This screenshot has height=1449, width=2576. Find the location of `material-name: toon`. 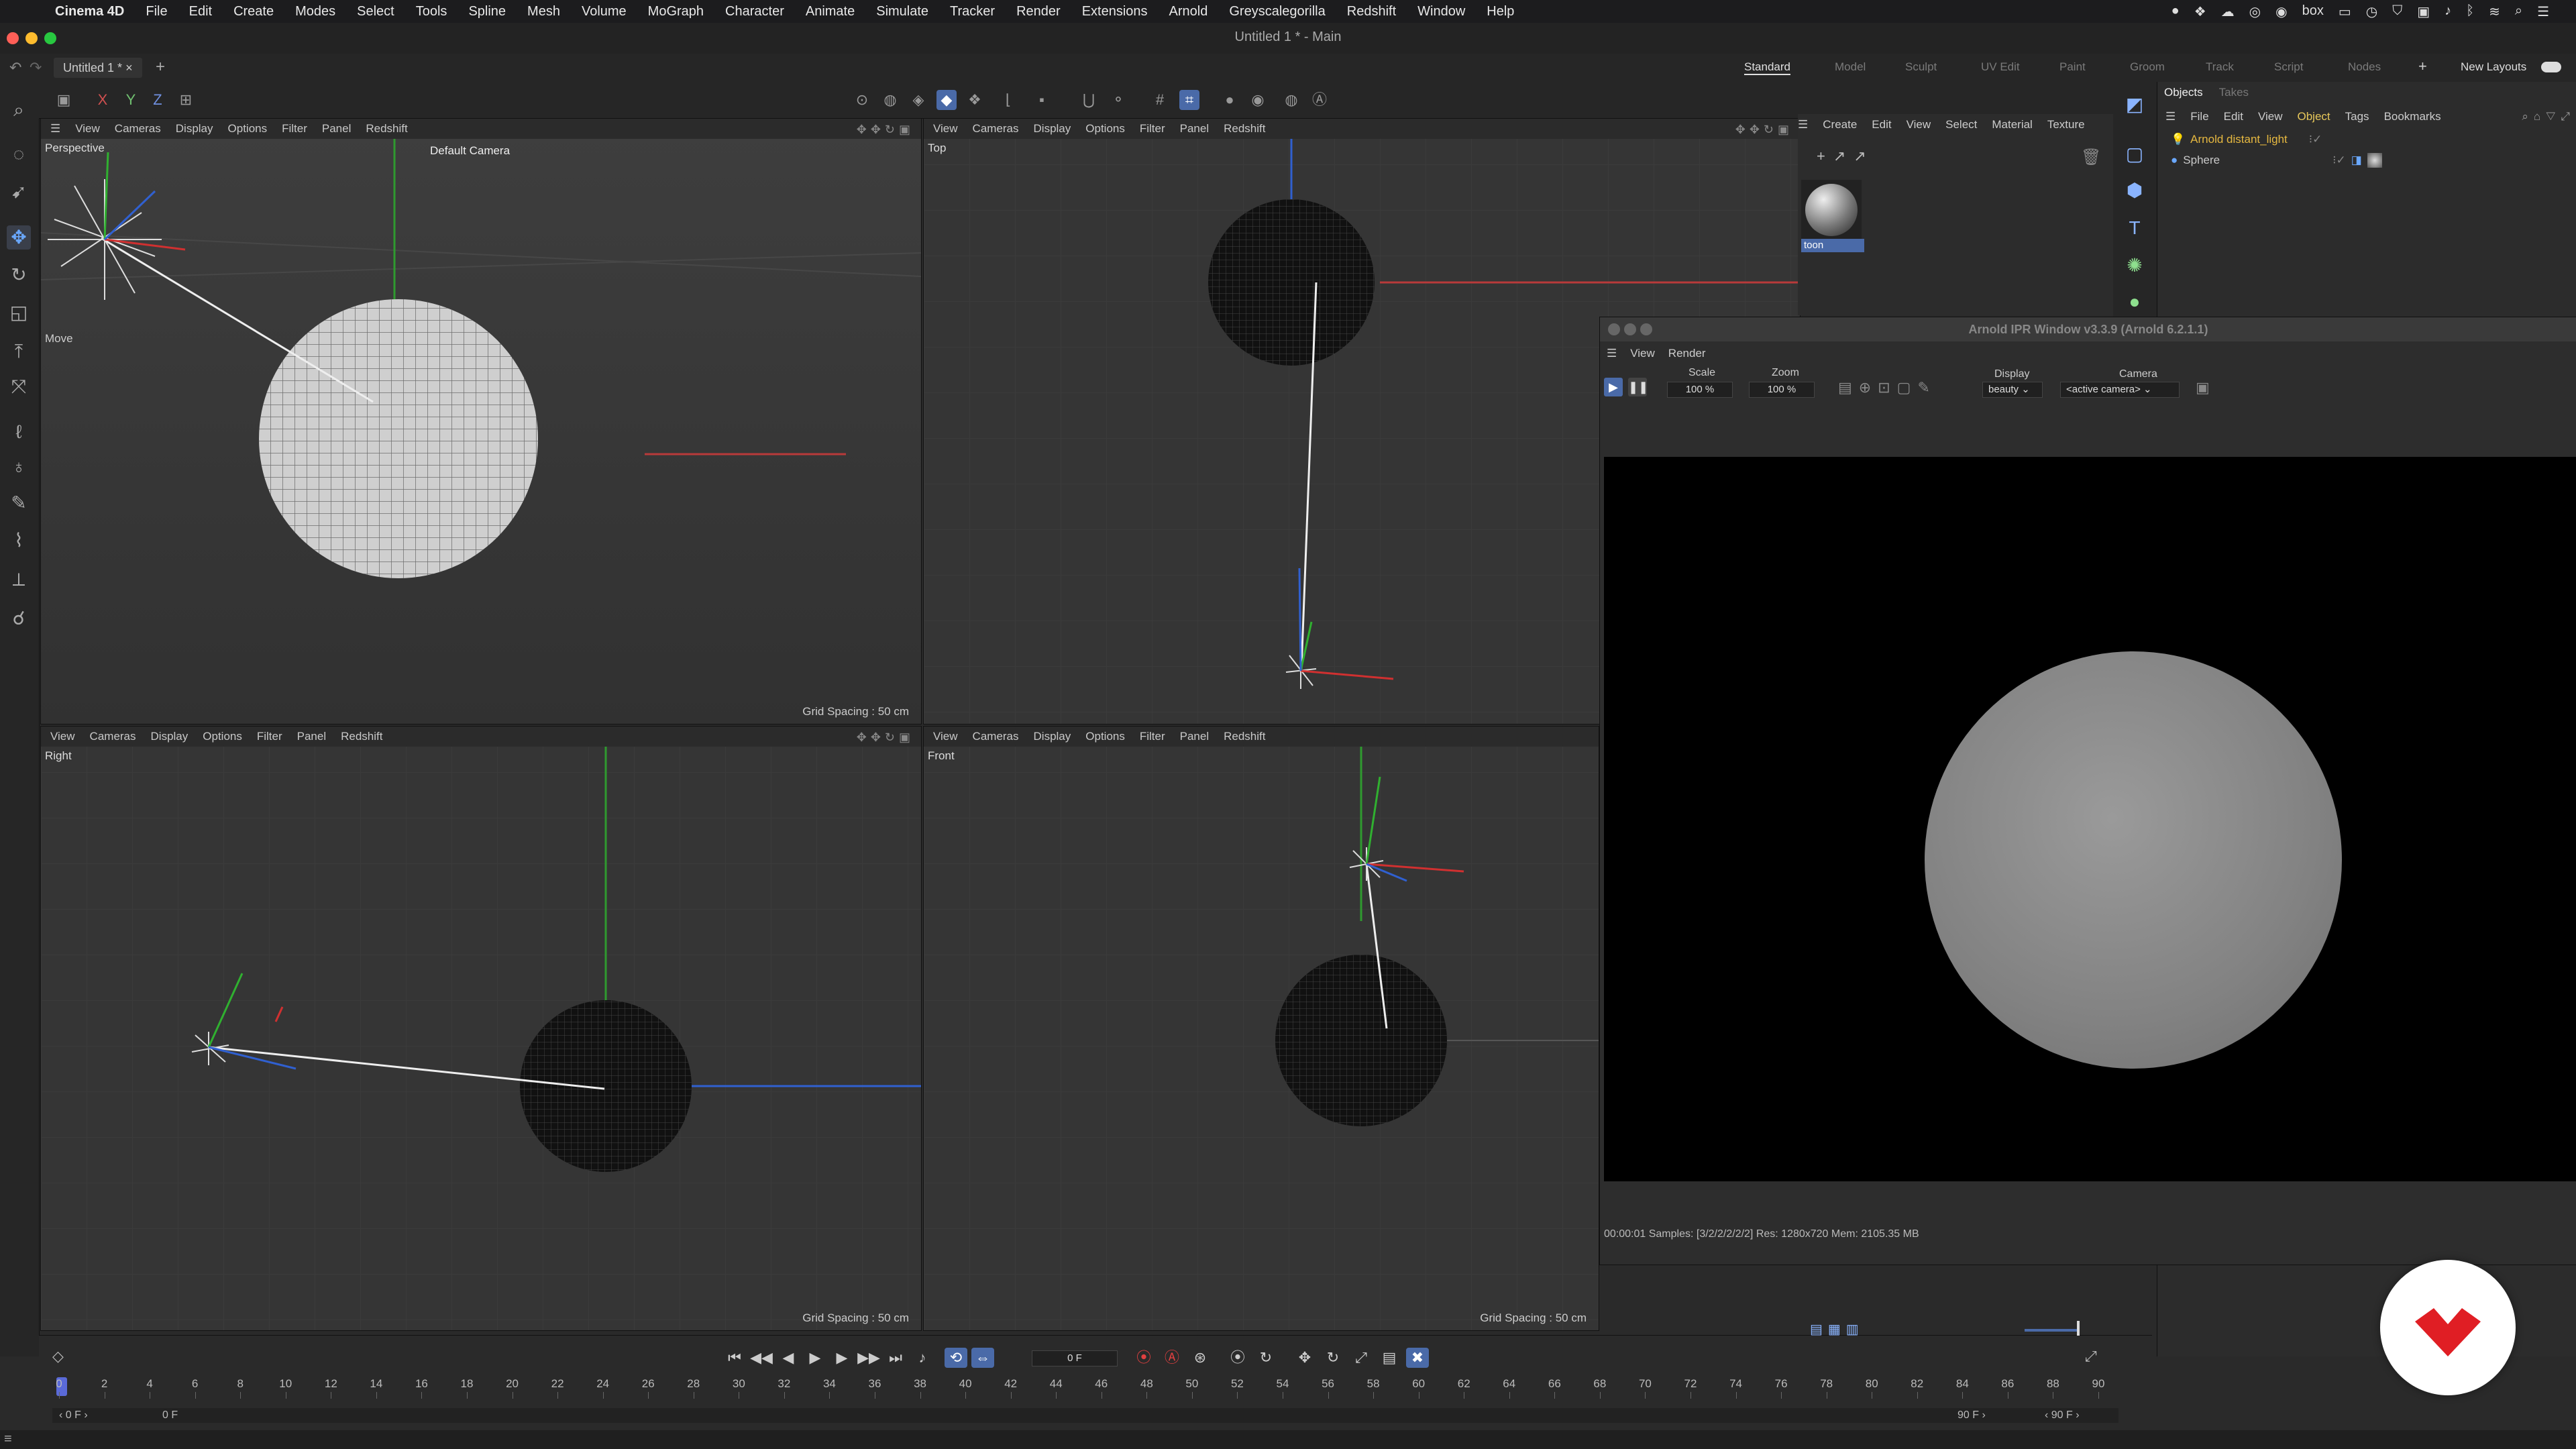

material-name: toon is located at coordinates (1832, 245).